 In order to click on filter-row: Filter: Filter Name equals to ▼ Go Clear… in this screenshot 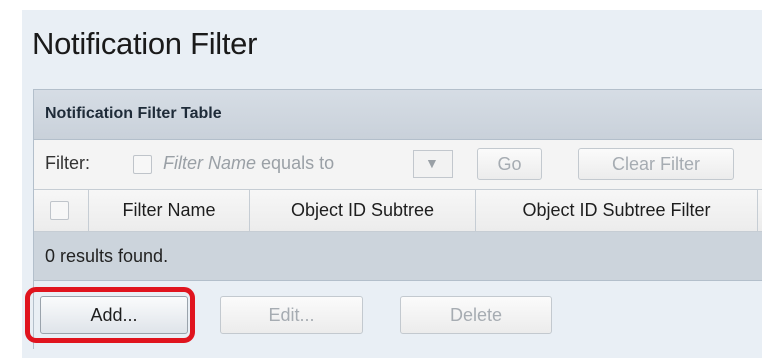, I will do `click(398, 165)`.